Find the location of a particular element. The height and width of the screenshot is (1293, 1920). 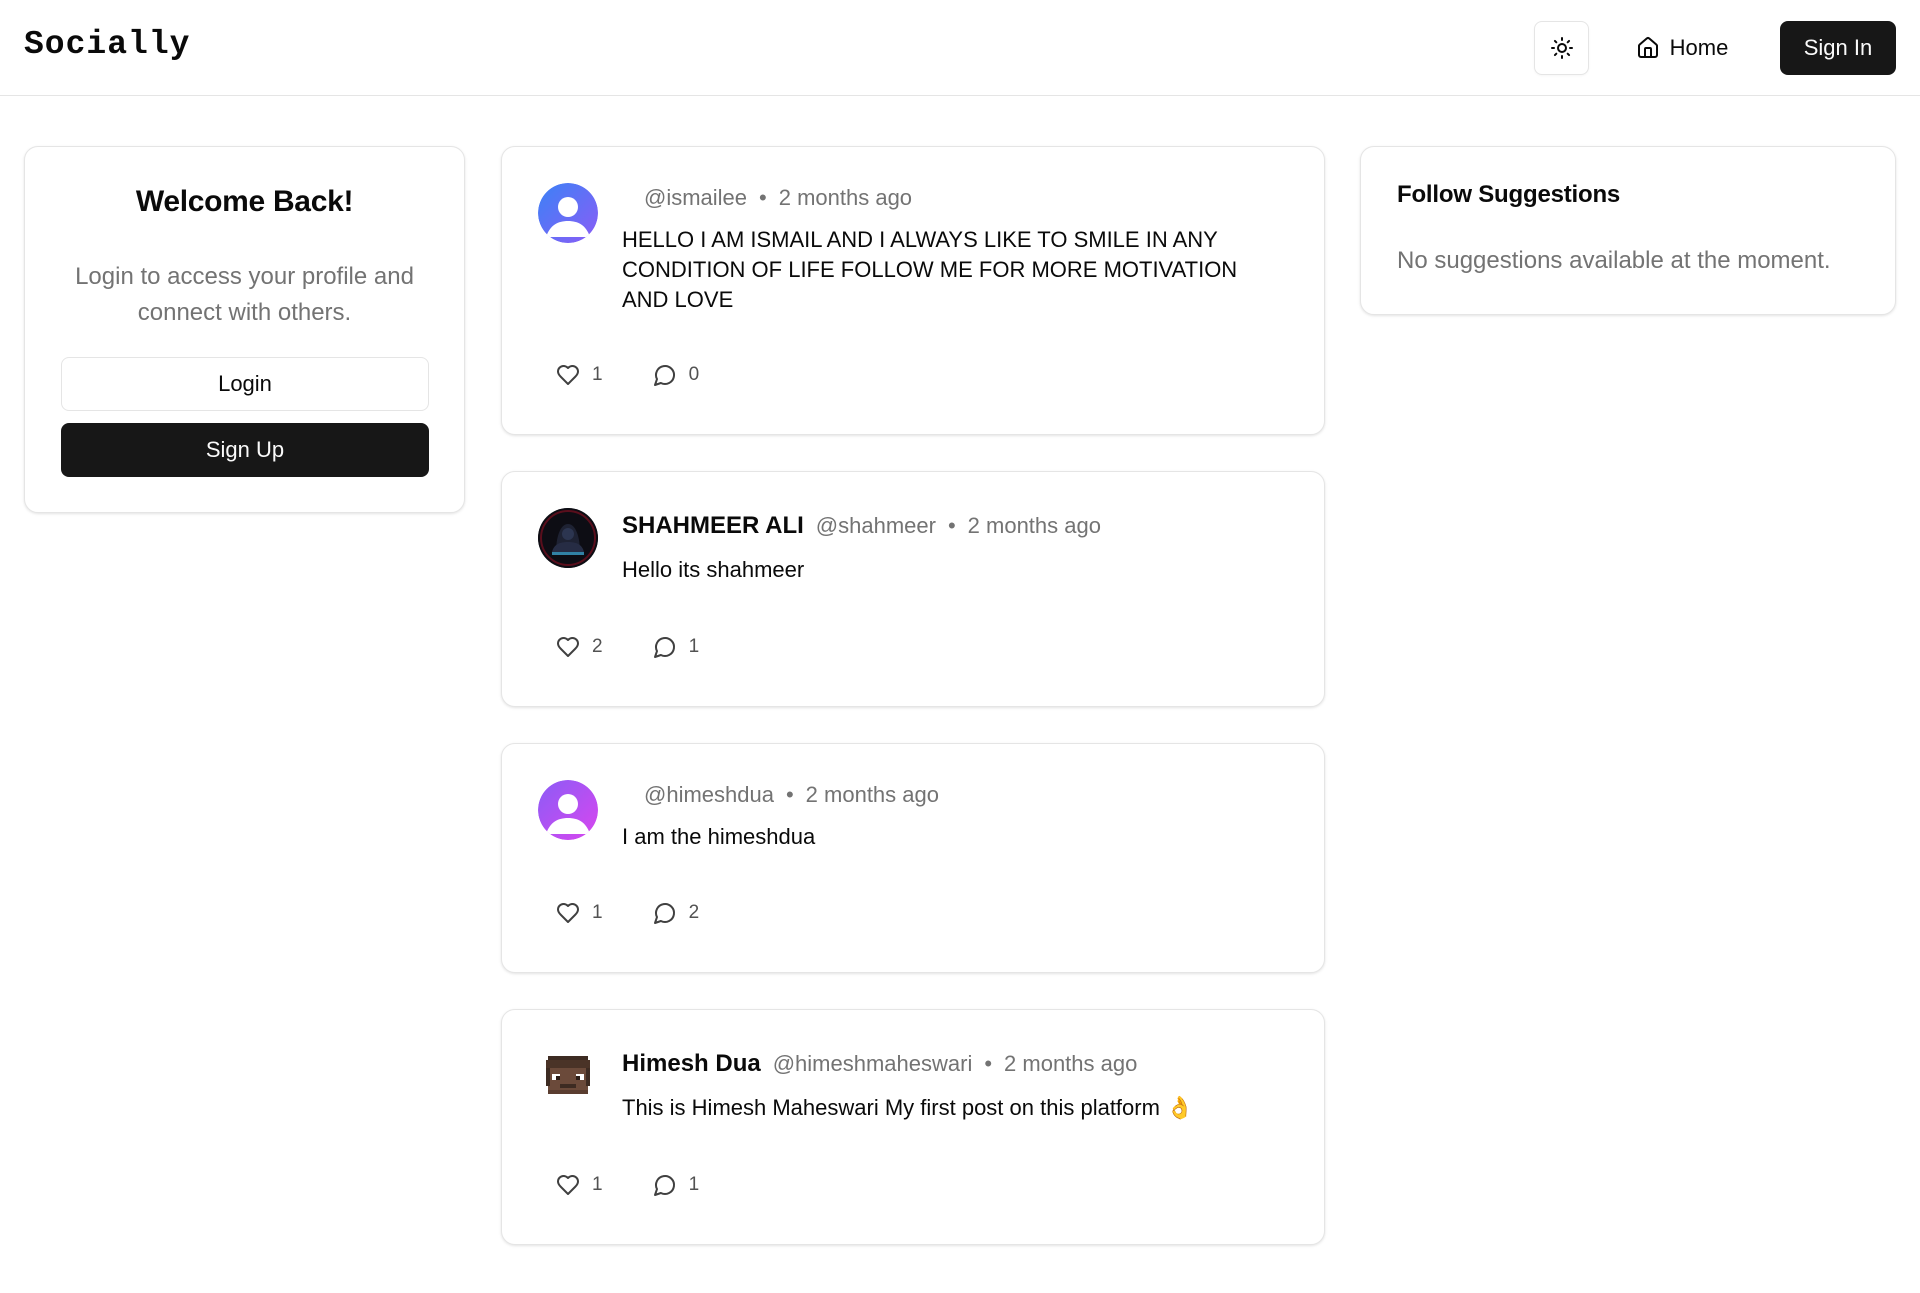

post-author: SHAHMEER ALI is located at coordinates (713, 526).